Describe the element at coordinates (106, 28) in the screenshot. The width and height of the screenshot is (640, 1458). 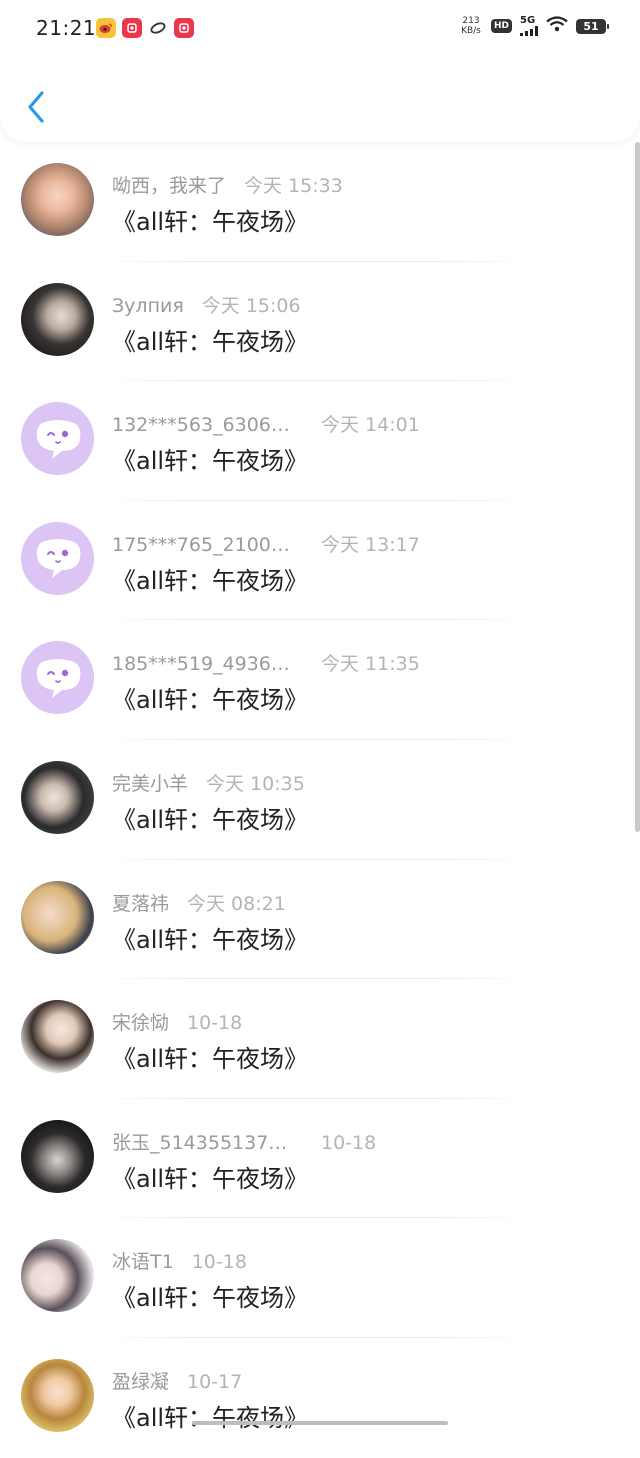
I see `weibo-icon` at that location.